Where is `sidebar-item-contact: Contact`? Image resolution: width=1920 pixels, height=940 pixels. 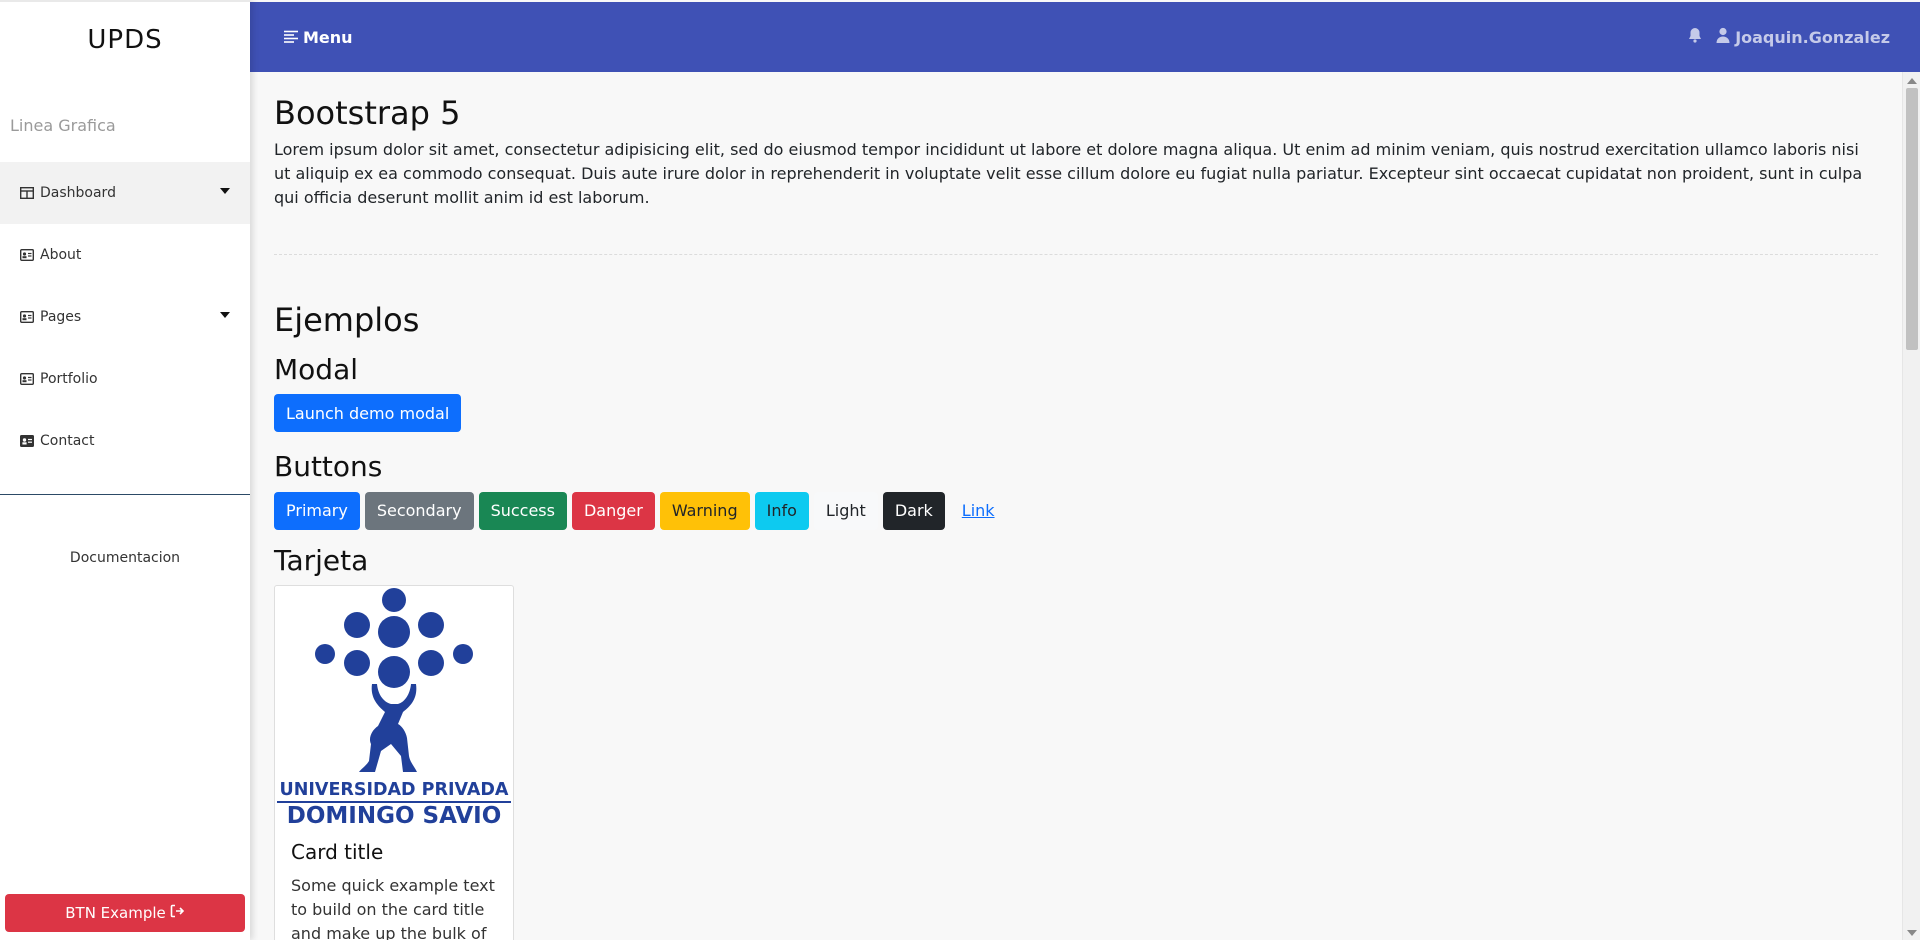
sidebar-item-contact: Contact is located at coordinates (125, 441).